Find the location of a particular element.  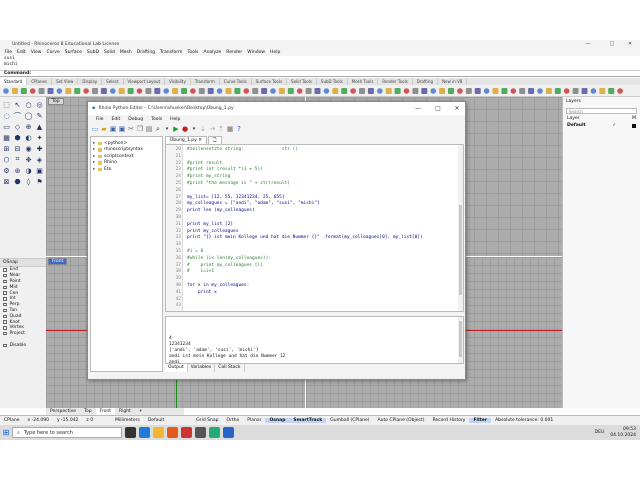

left-tool-icon: ◊ is located at coordinates (28, 181).